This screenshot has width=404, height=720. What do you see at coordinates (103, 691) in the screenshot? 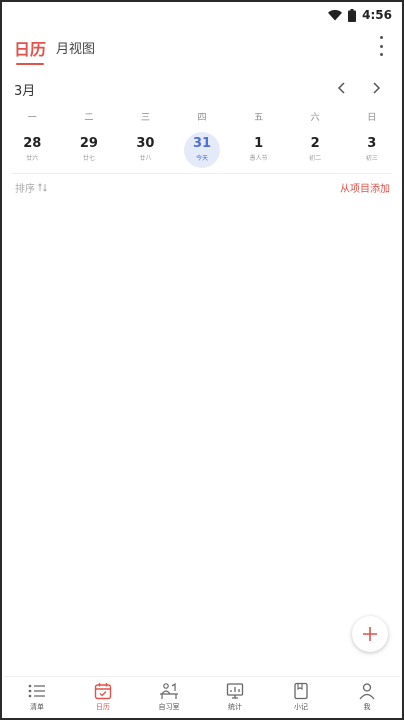
I see `calendar-icon` at bounding box center [103, 691].